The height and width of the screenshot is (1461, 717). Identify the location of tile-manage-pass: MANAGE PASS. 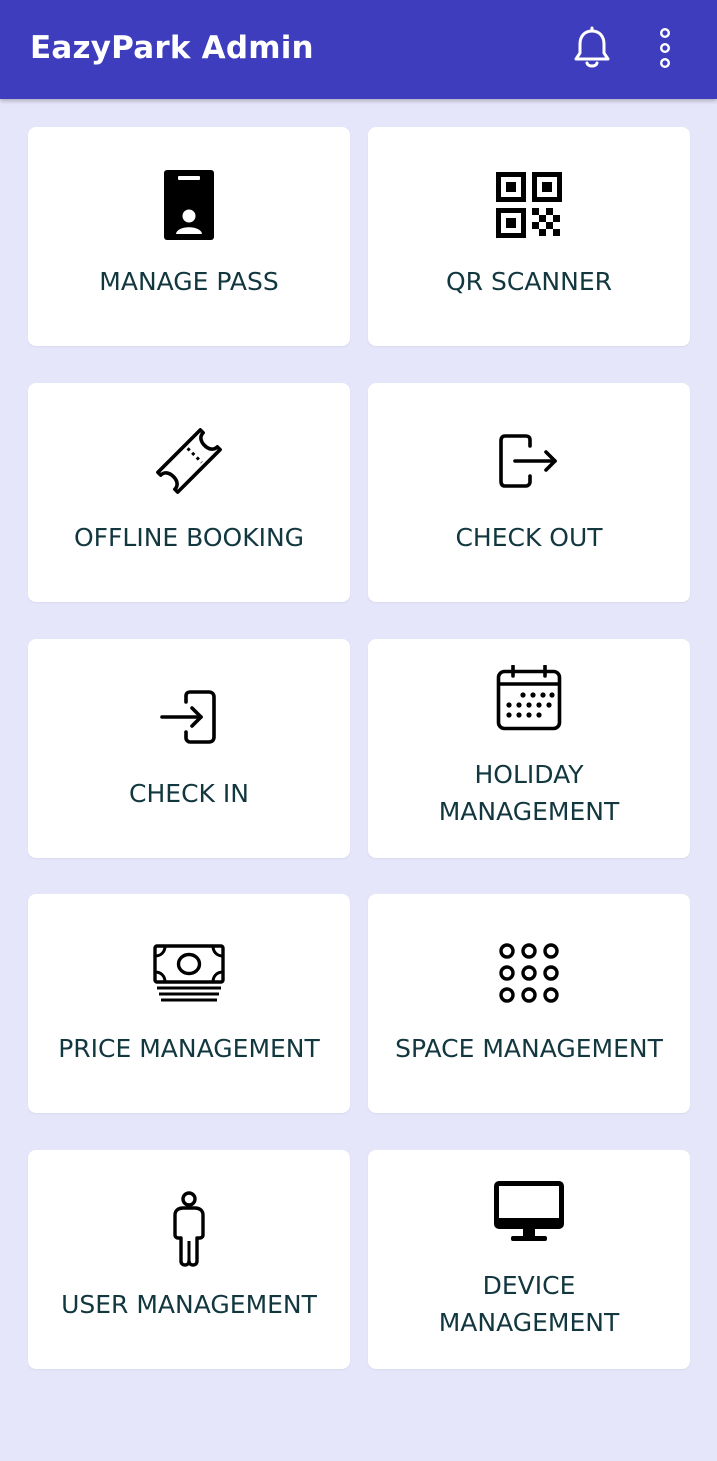
(189, 236).